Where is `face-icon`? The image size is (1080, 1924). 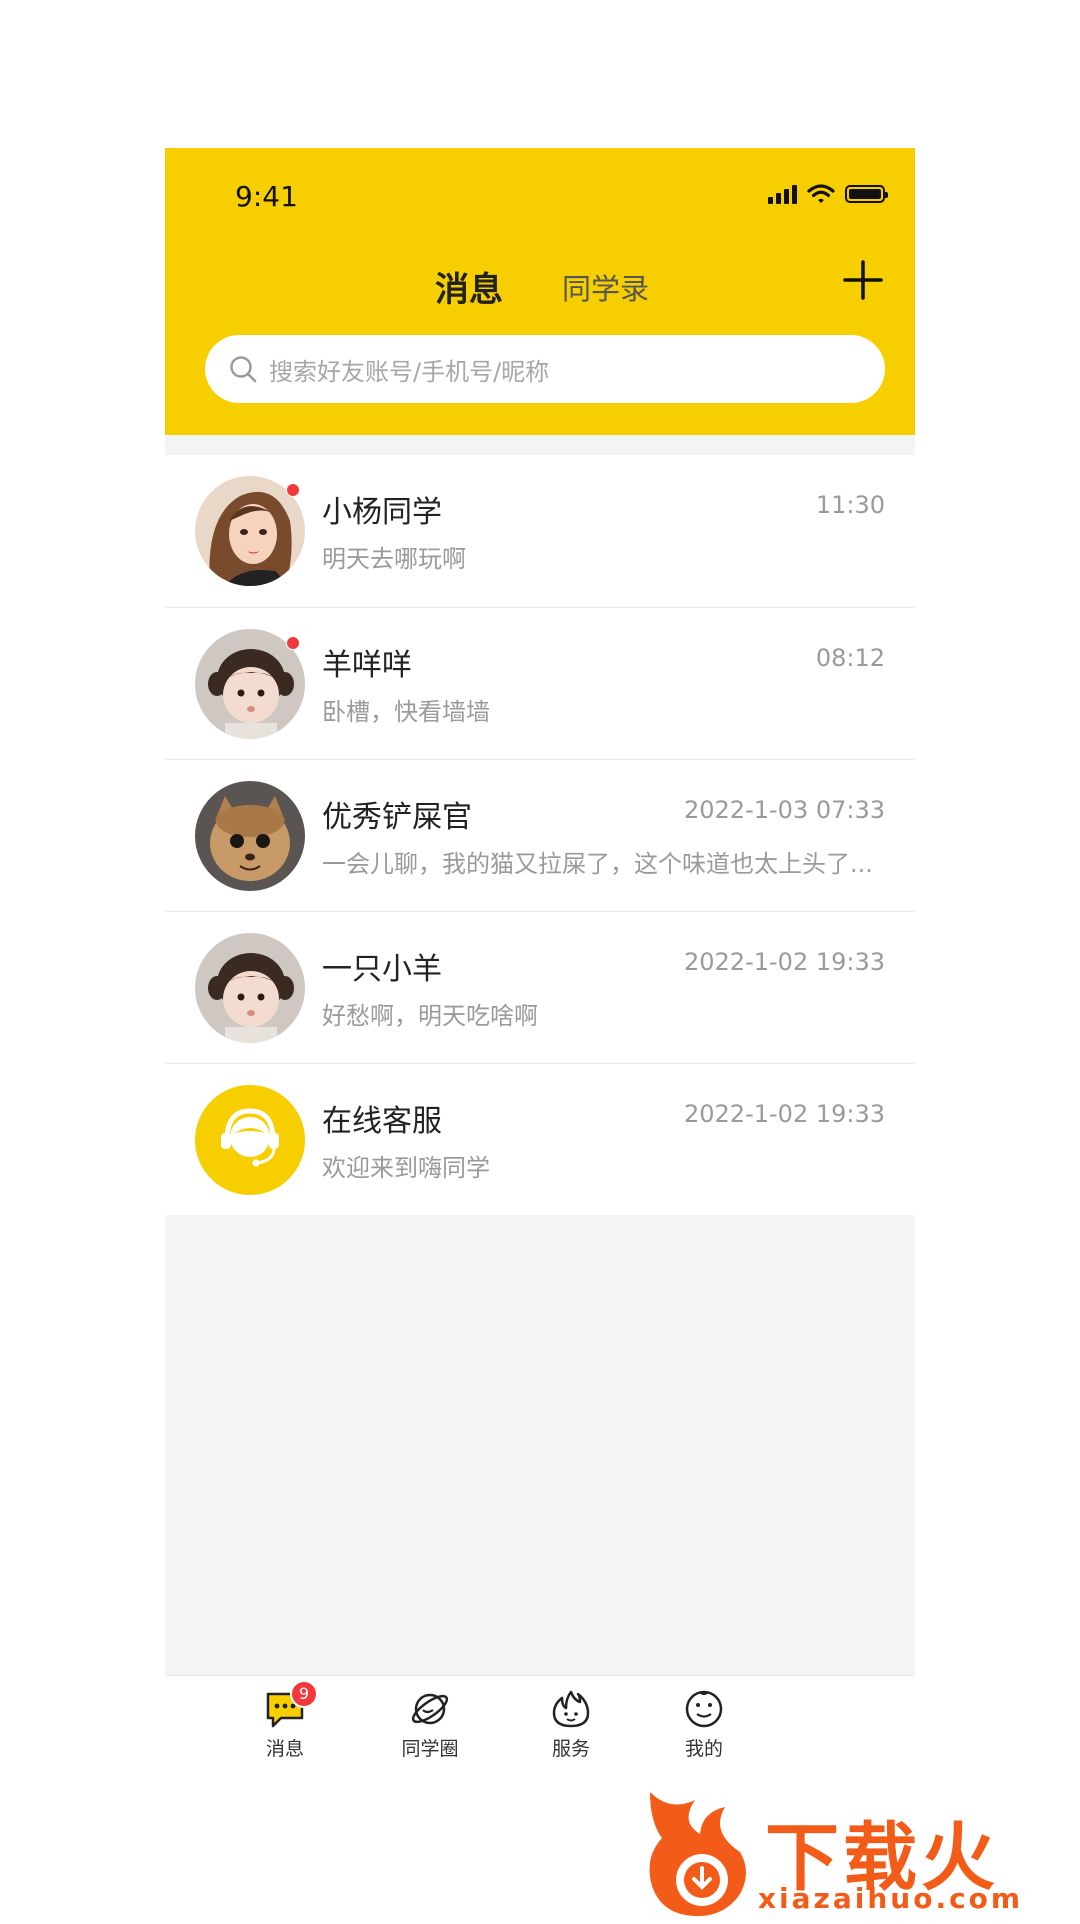 face-icon is located at coordinates (704, 1709).